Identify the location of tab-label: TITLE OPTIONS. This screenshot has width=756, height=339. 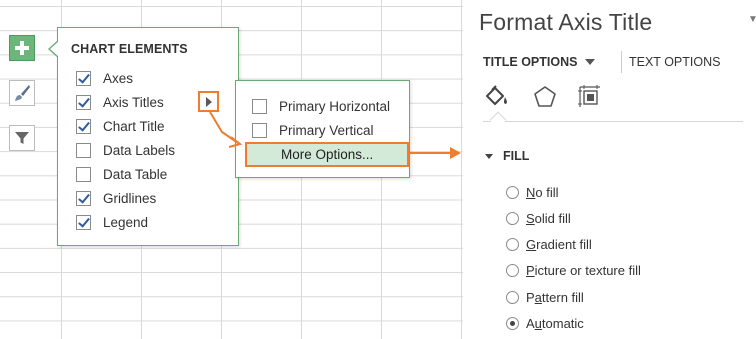
(530, 62).